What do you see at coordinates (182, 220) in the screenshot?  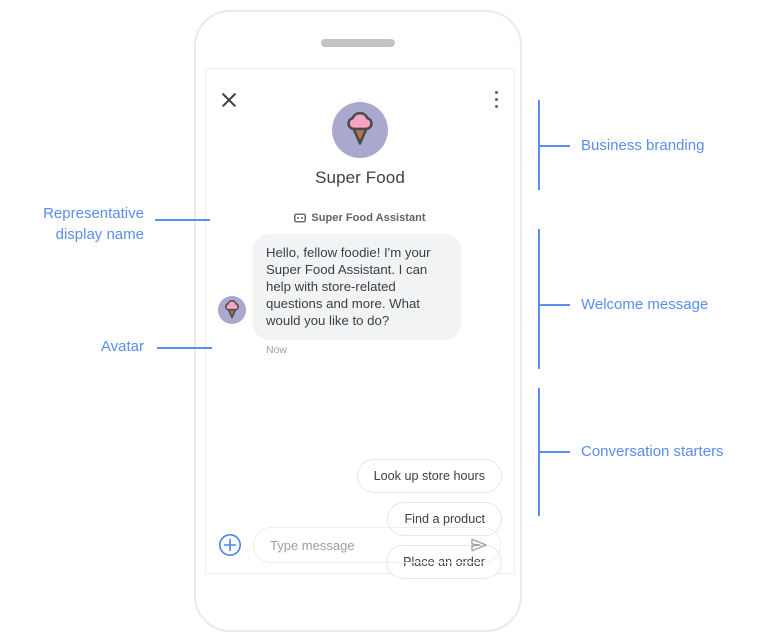 I see `annotation-leader-representative-display-name` at bounding box center [182, 220].